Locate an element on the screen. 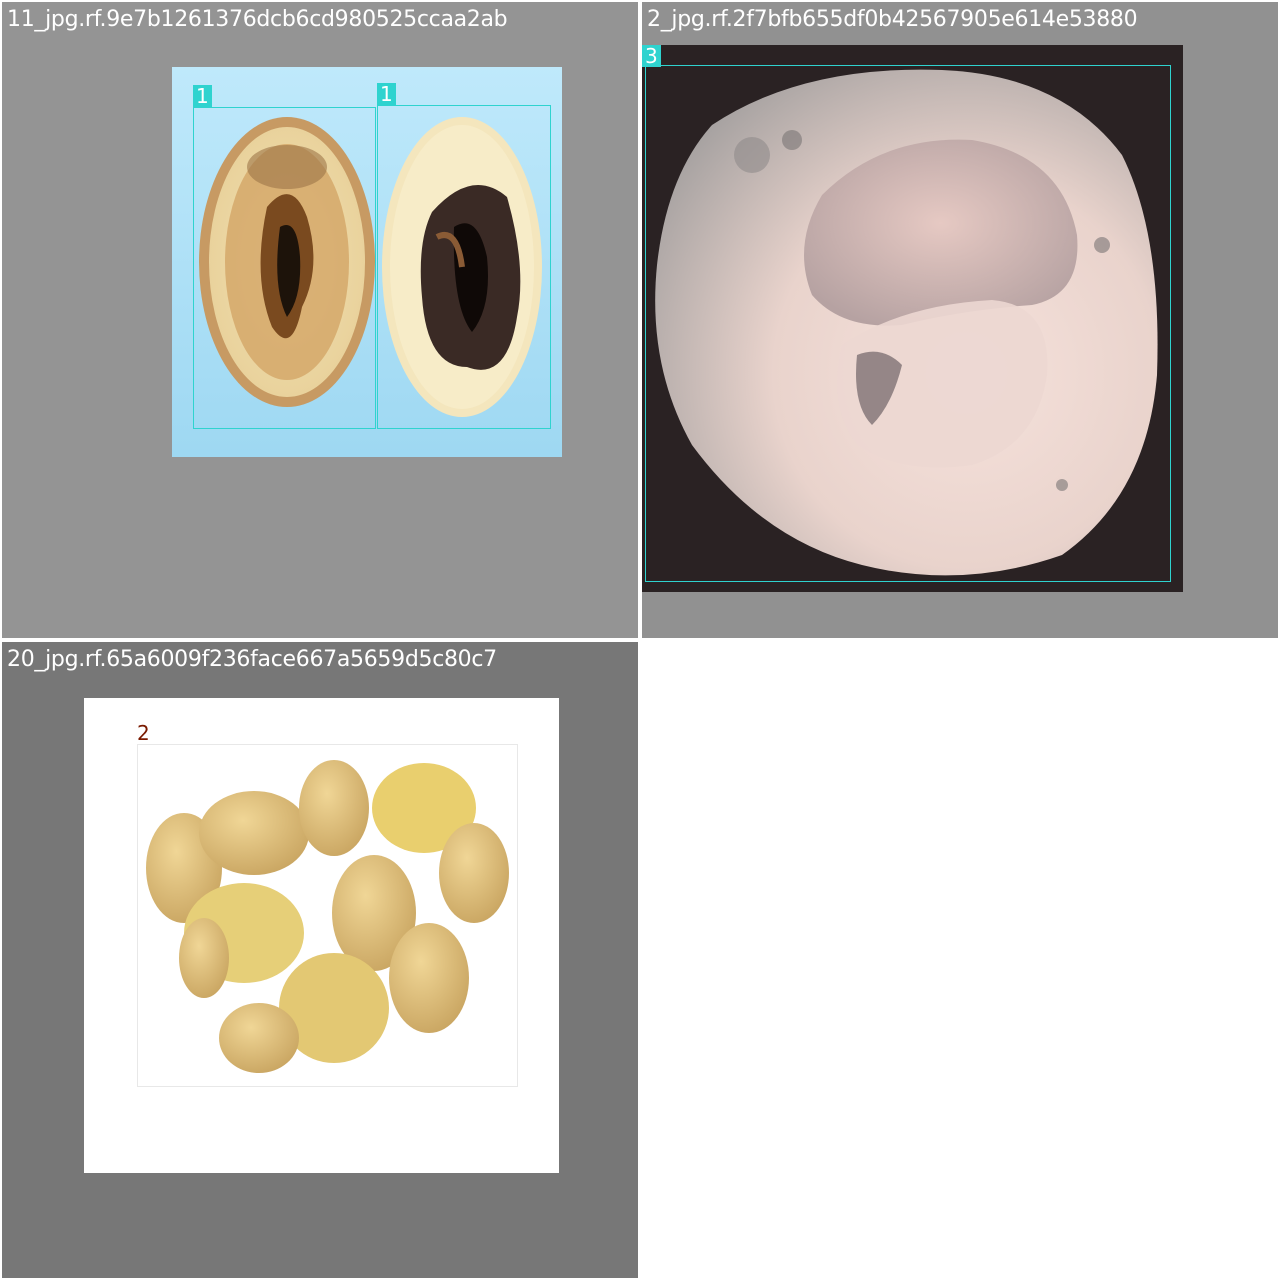 The height and width of the screenshot is (1280, 1280). bbox-1b is located at coordinates (464, 267).